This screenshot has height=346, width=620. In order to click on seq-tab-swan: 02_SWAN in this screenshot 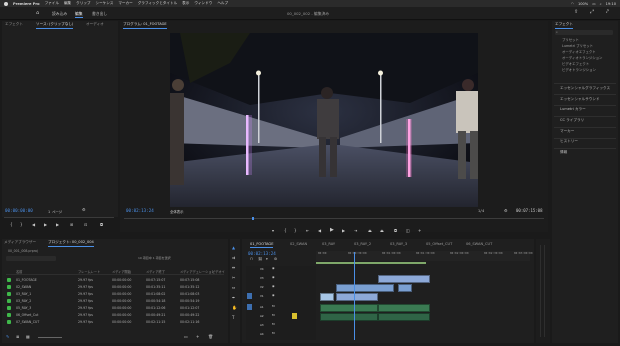, I will do `click(298, 244)`.